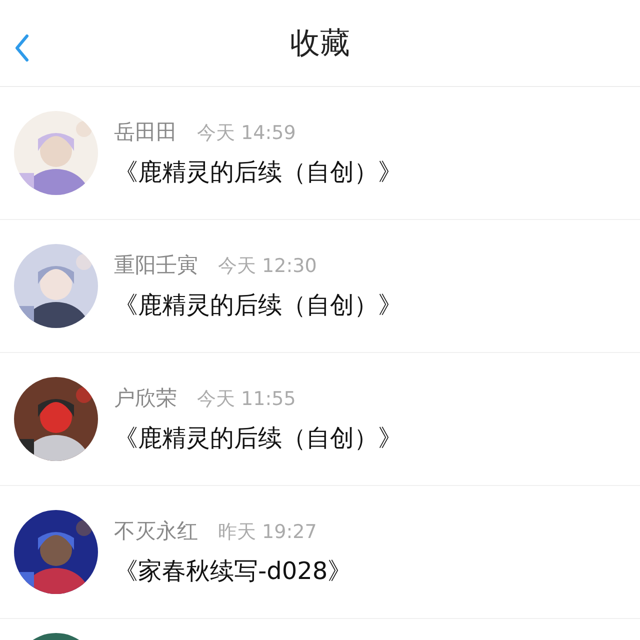  Describe the element at coordinates (145, 132) in the screenshot. I see `author-name: 岳田田` at that location.